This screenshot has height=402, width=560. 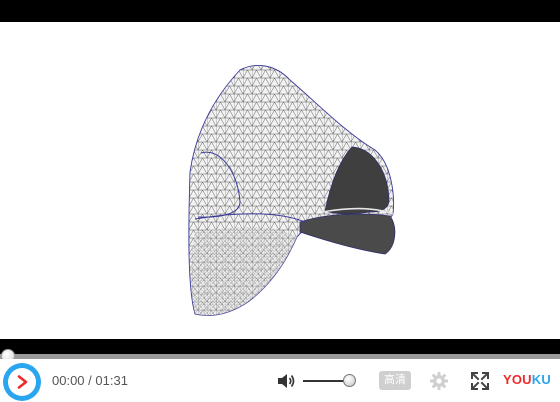 What do you see at coordinates (286, 381) in the screenshot?
I see `volume-icon` at bounding box center [286, 381].